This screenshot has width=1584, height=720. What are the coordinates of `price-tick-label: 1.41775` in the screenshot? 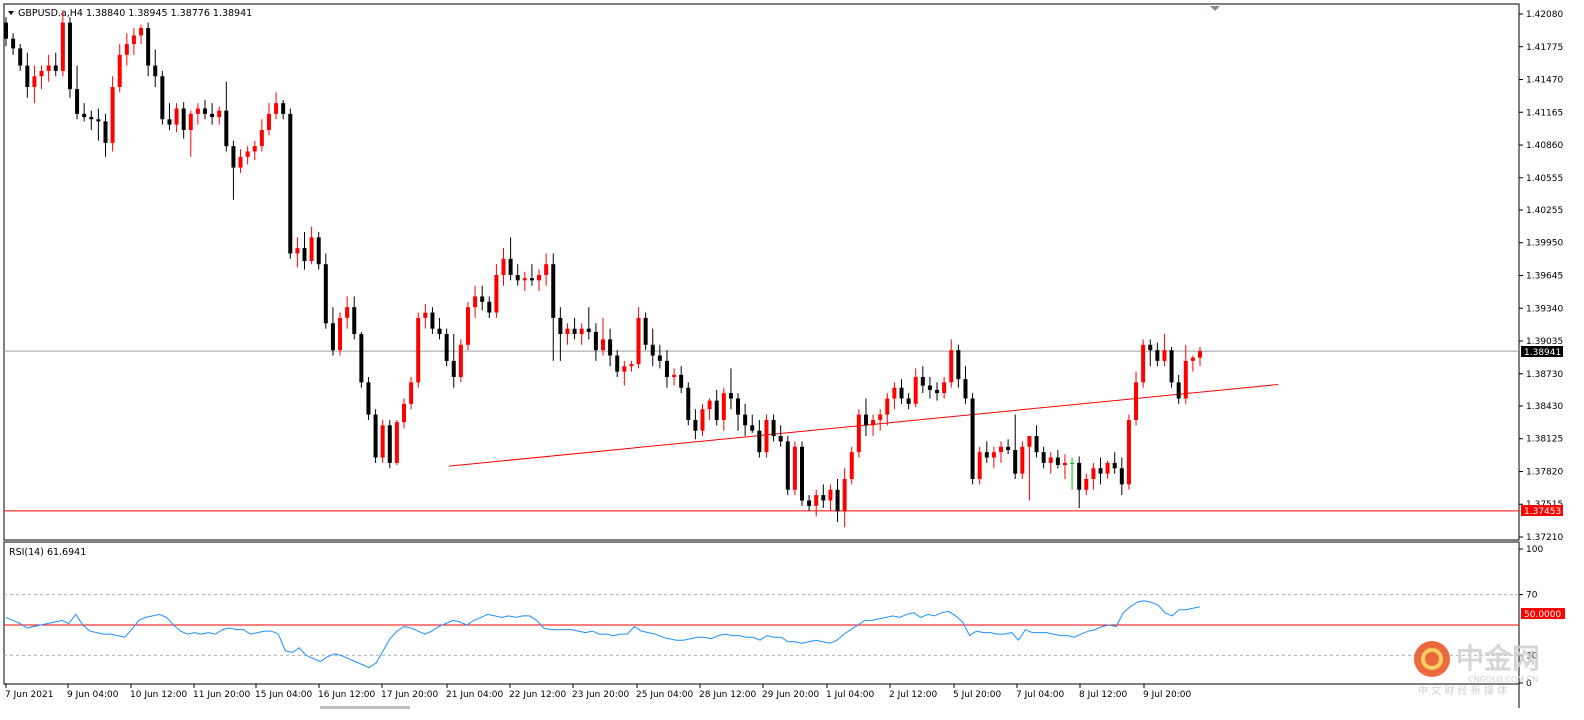 It's located at (1544, 48).